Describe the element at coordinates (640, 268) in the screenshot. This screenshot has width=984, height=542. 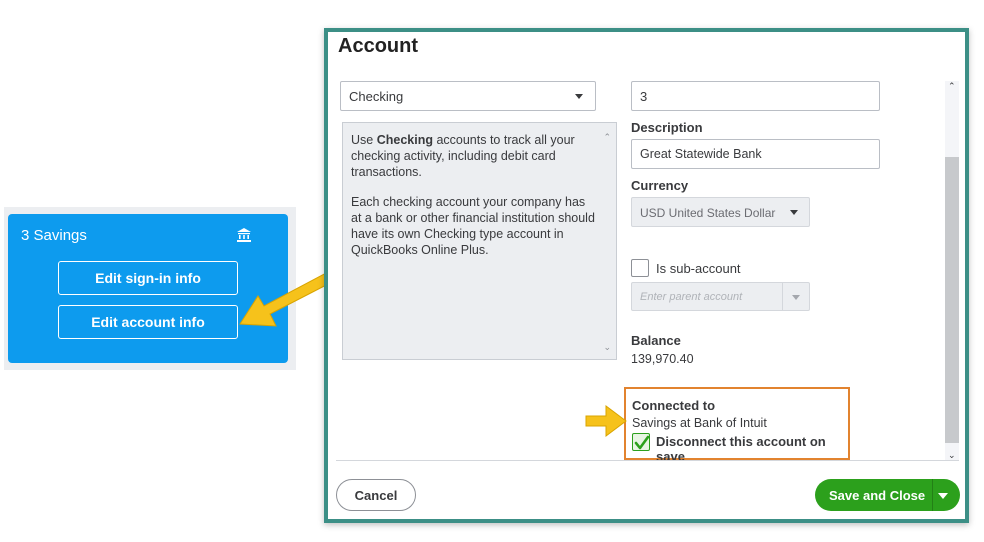
I see `sub-account-checkbox` at that location.